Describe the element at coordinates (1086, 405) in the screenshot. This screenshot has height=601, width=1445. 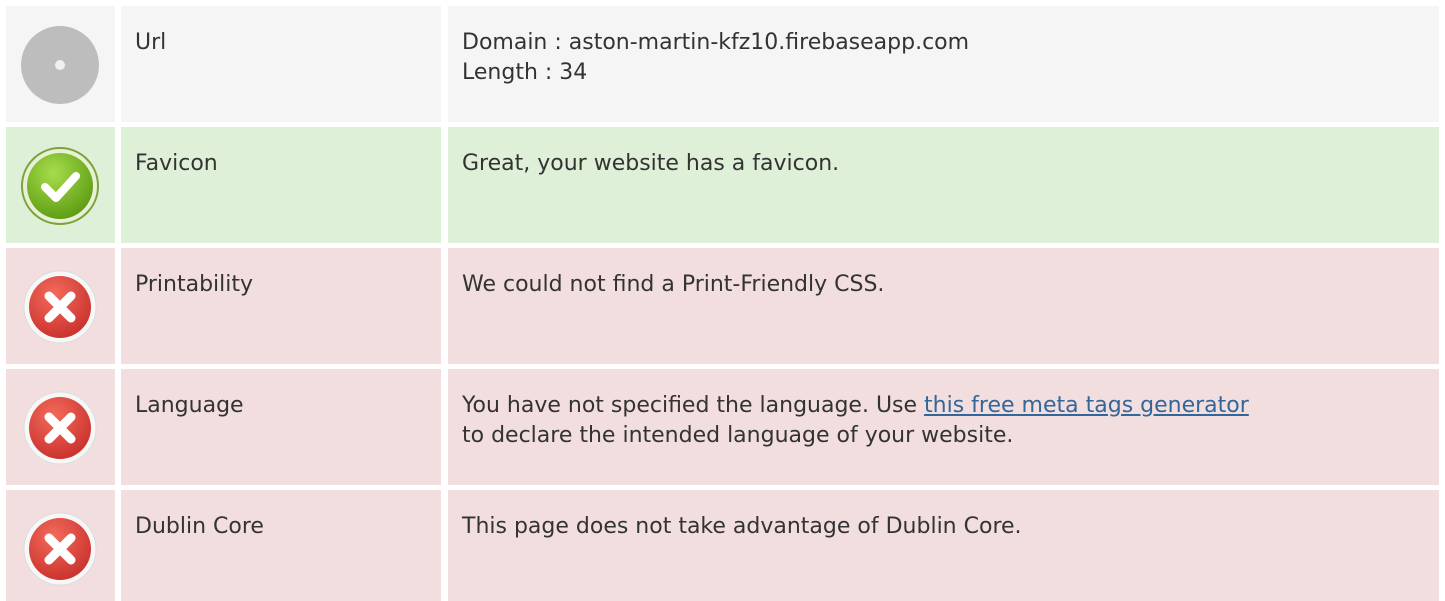
I see `meta-tags-generator-link: this free meta tags generator` at that location.